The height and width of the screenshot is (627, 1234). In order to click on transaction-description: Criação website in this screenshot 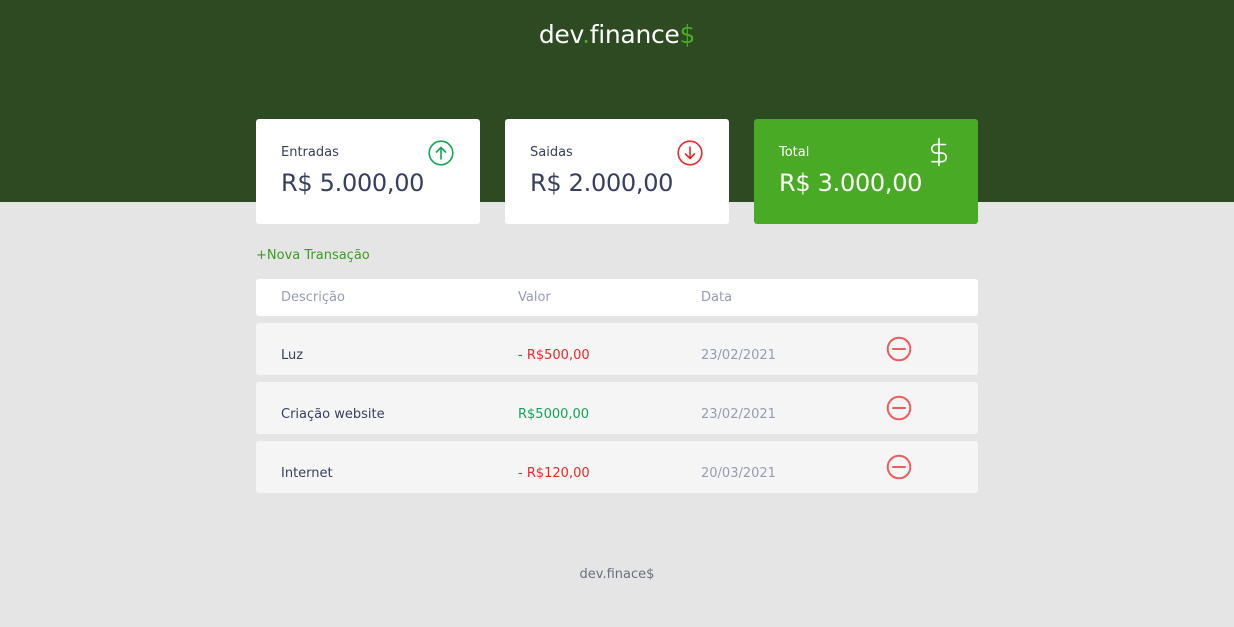, I will do `click(333, 414)`.